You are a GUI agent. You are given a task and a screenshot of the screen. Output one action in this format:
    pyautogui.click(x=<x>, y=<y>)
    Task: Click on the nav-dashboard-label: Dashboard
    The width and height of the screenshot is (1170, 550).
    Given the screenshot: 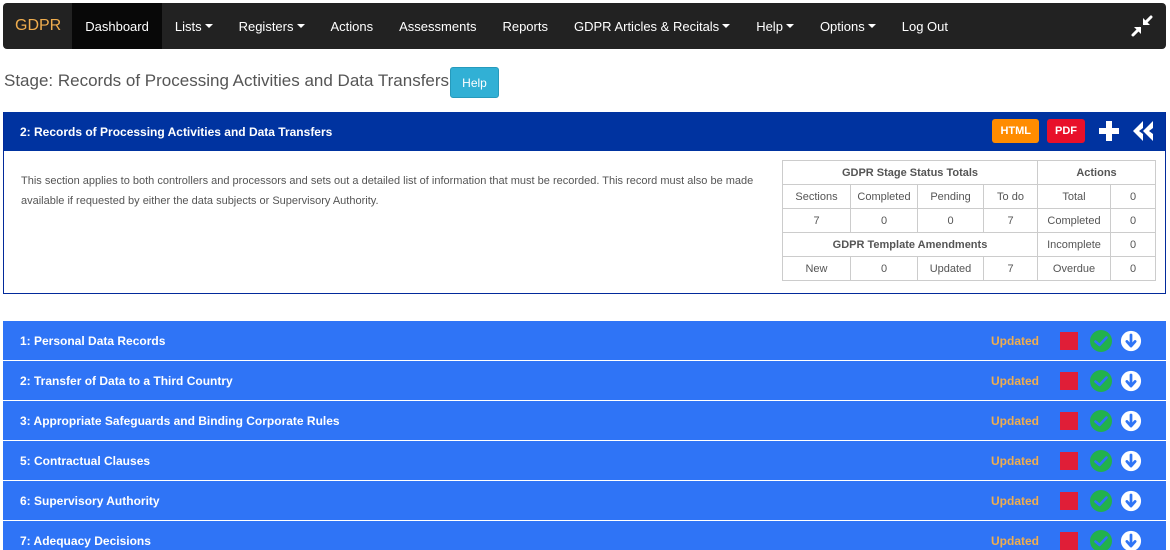 What is the action you would take?
    pyautogui.click(x=117, y=26)
    